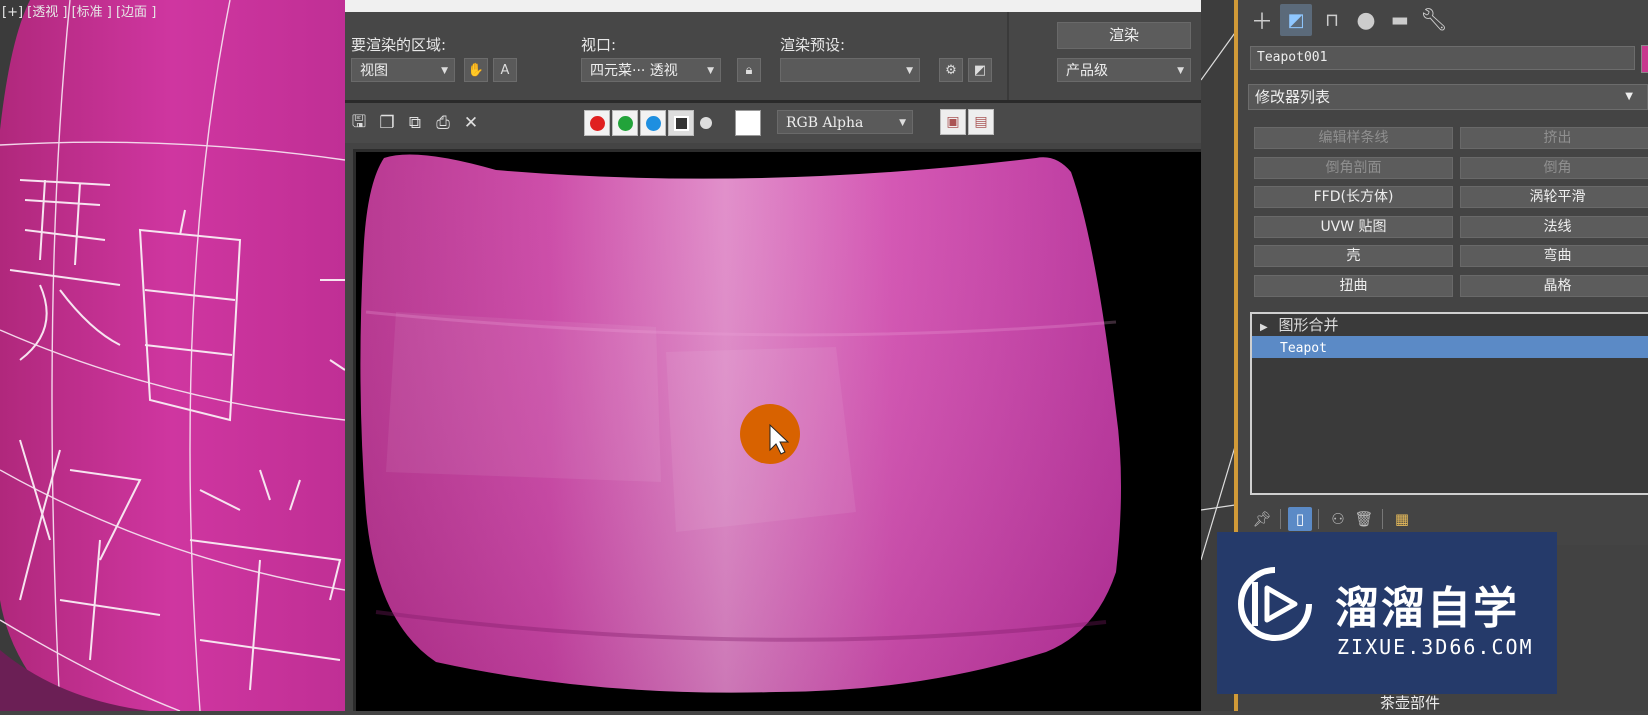 The image size is (1648, 715). I want to click on modifier-button: 倒角, so click(1554, 167).